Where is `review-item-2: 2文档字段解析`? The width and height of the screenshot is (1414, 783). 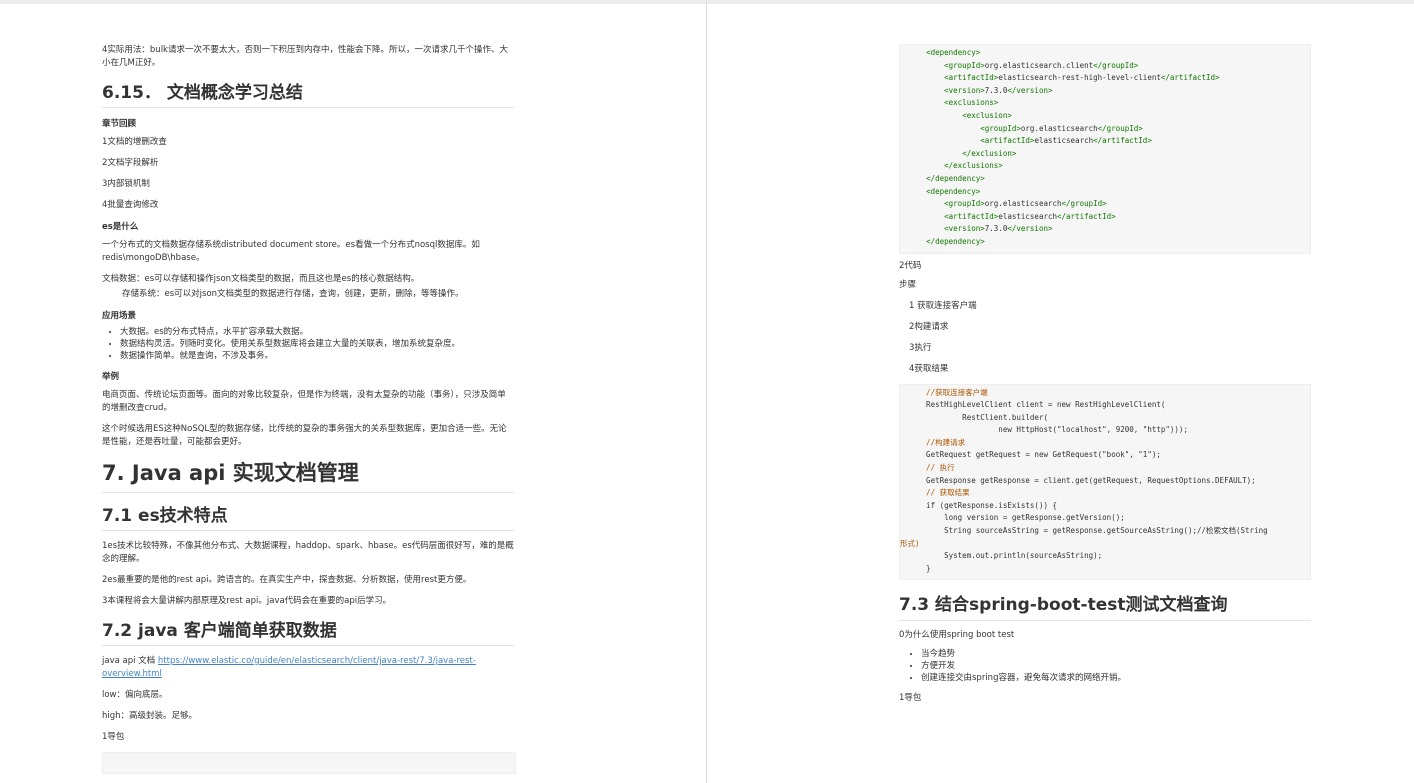 review-item-2: 2文档字段解析 is located at coordinates (130, 163).